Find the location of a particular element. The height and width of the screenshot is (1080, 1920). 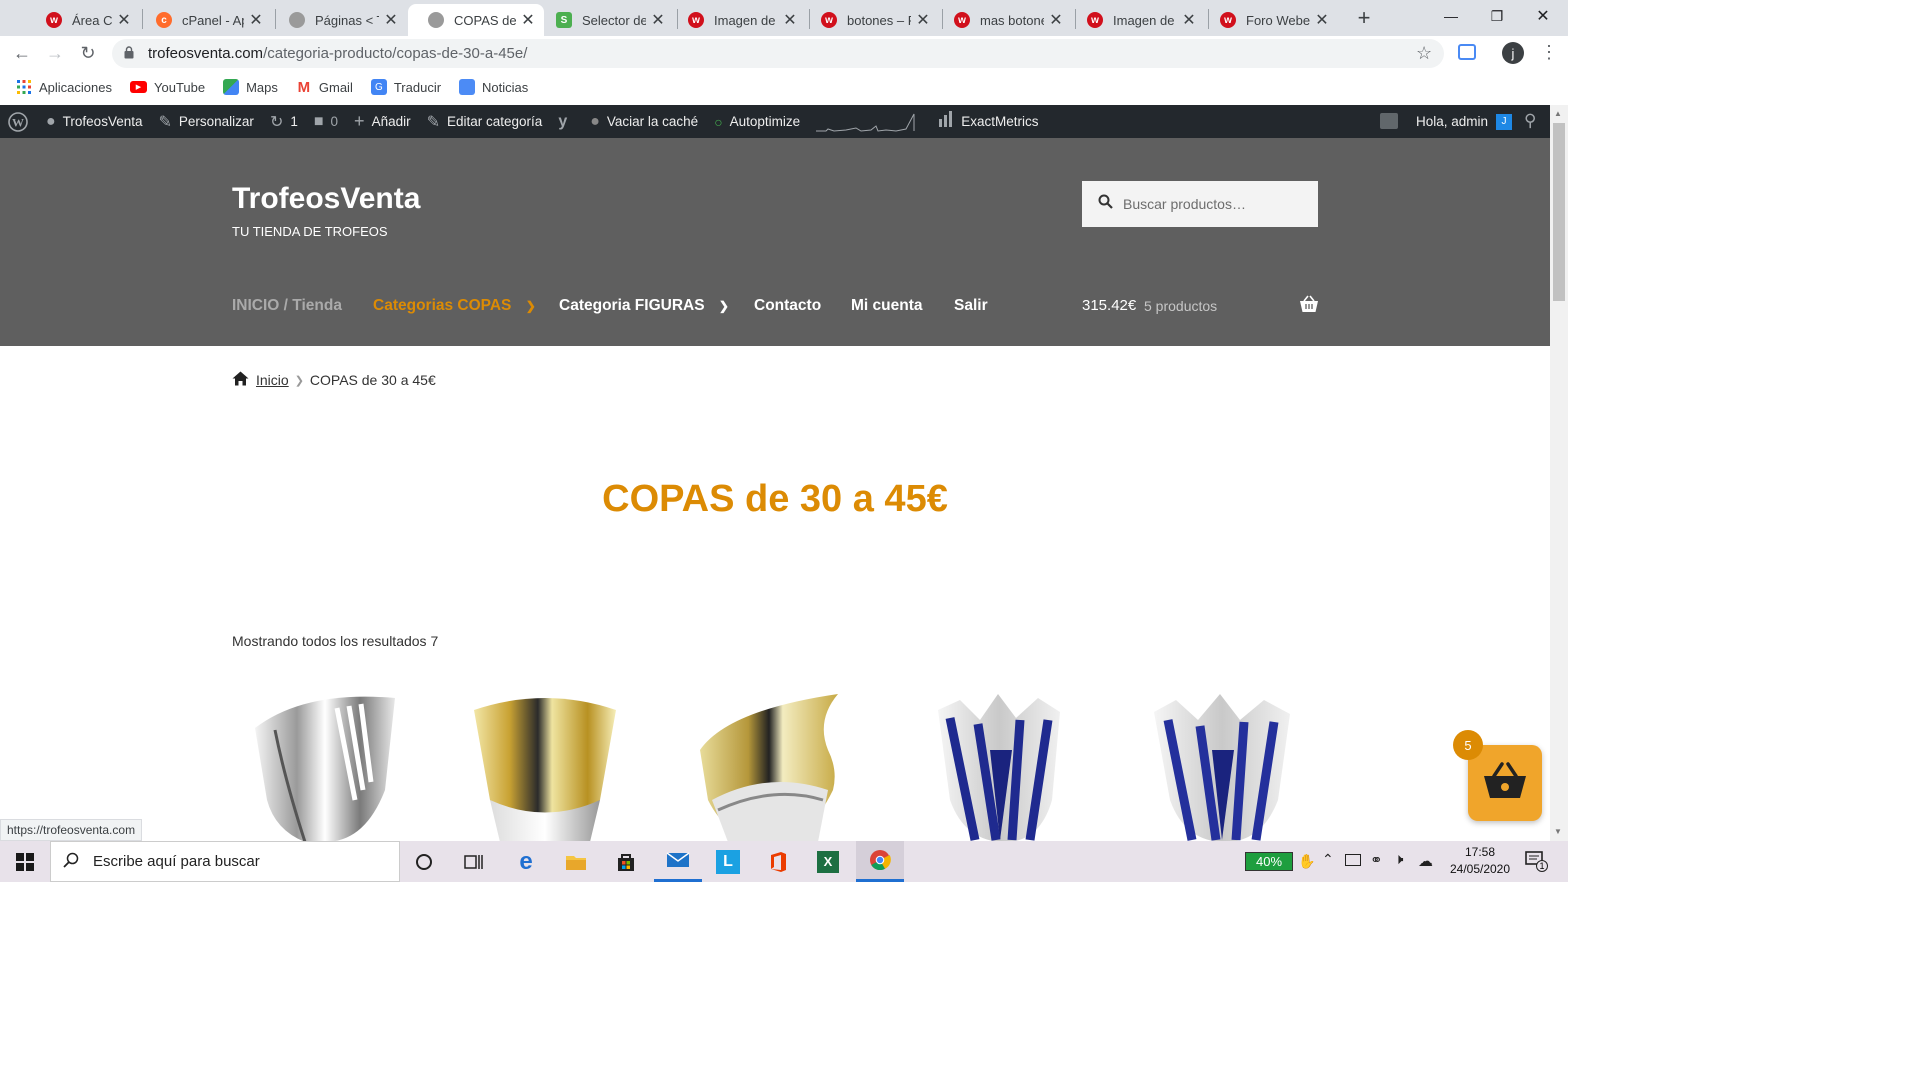

bookmark-traducir: G Traducir is located at coordinates (405, 87).